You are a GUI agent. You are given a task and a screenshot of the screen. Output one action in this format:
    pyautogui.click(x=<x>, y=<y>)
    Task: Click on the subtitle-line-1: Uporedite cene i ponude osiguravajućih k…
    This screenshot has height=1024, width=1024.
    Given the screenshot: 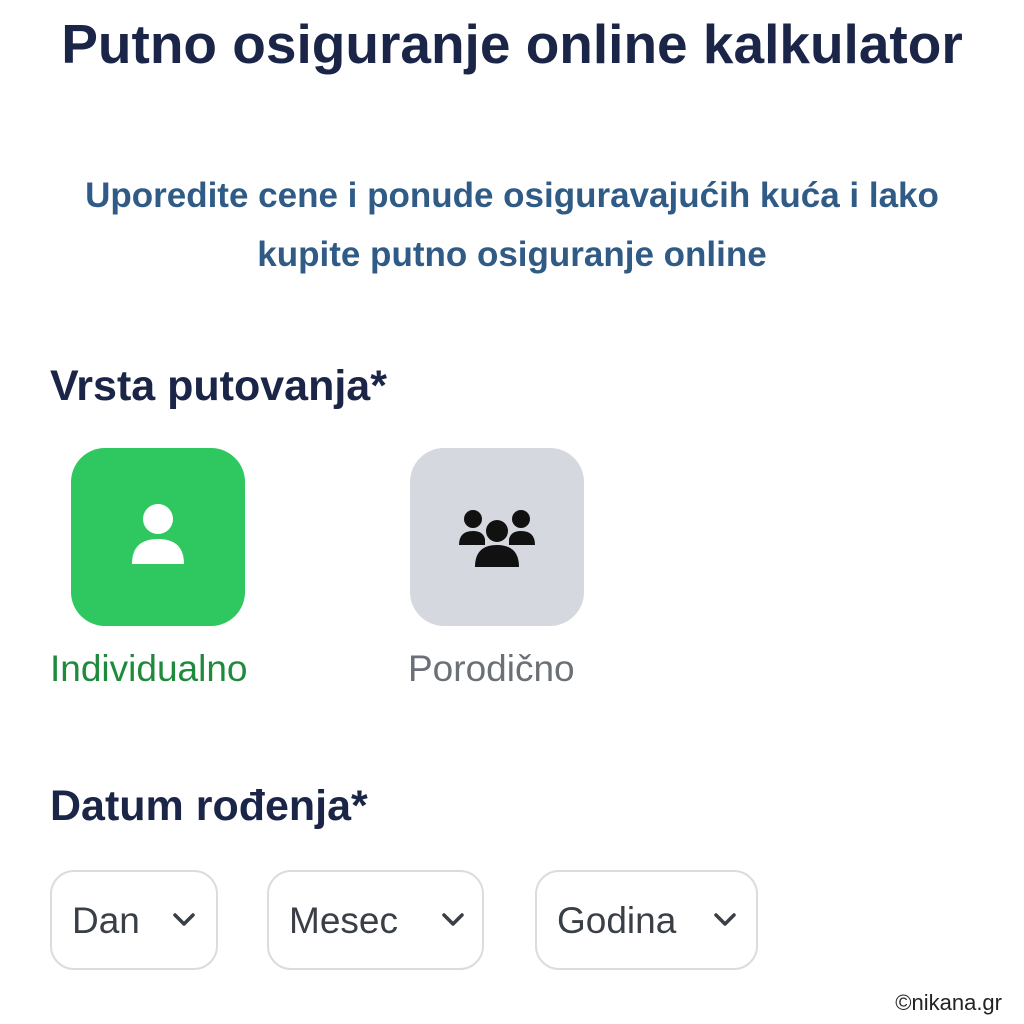 What is the action you would take?
    pyautogui.click(x=512, y=195)
    